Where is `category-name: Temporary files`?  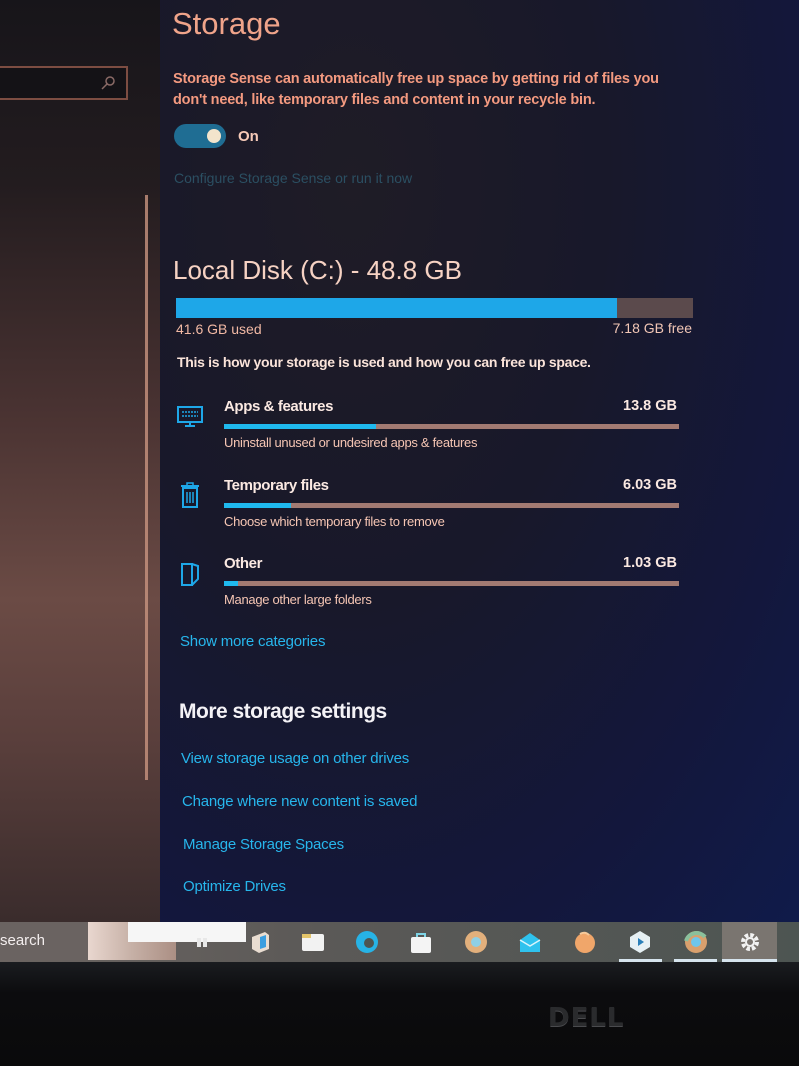 category-name: Temporary files is located at coordinates (276, 485).